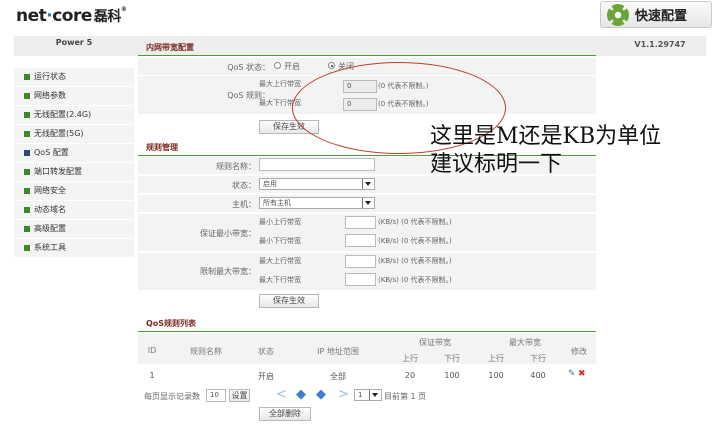  Describe the element at coordinates (281, 394) in the screenshot. I see `first-page-icon: <` at that location.